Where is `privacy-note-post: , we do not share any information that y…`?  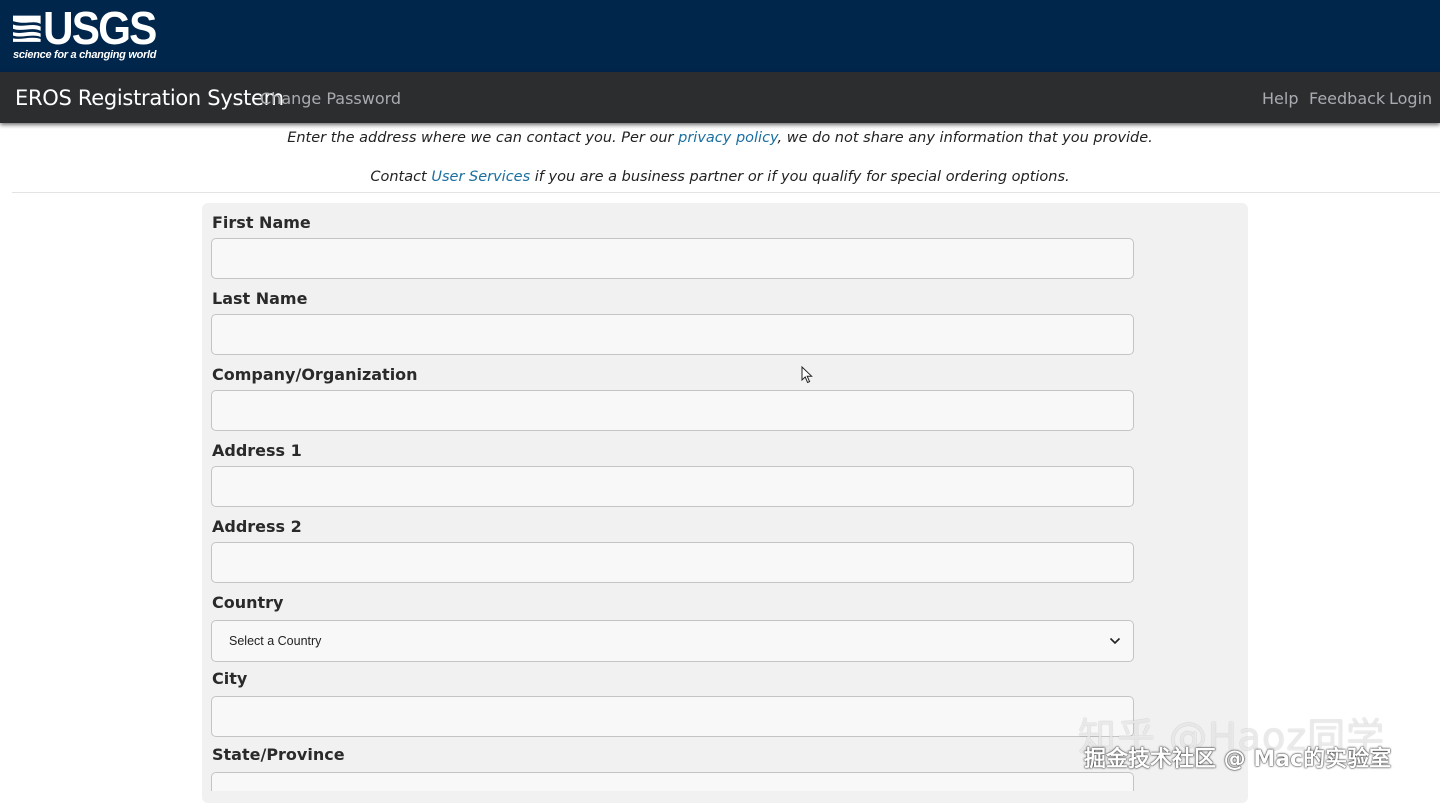 privacy-note-post: , we do not share any information that y… is located at coordinates (965, 138).